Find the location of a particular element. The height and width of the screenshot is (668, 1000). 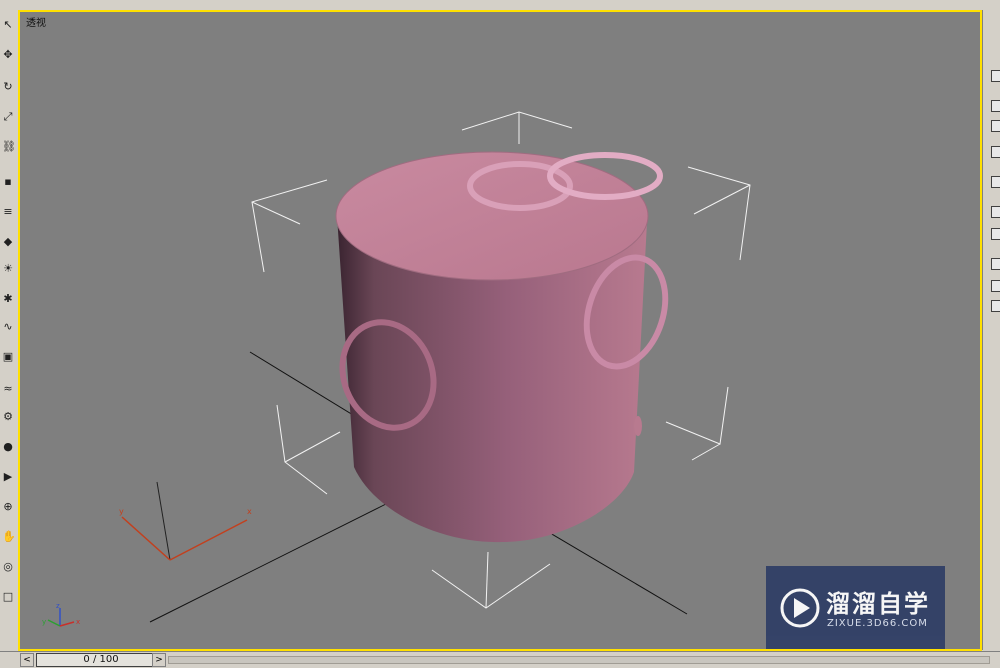

material-icon: ● is located at coordinates (8, 447).